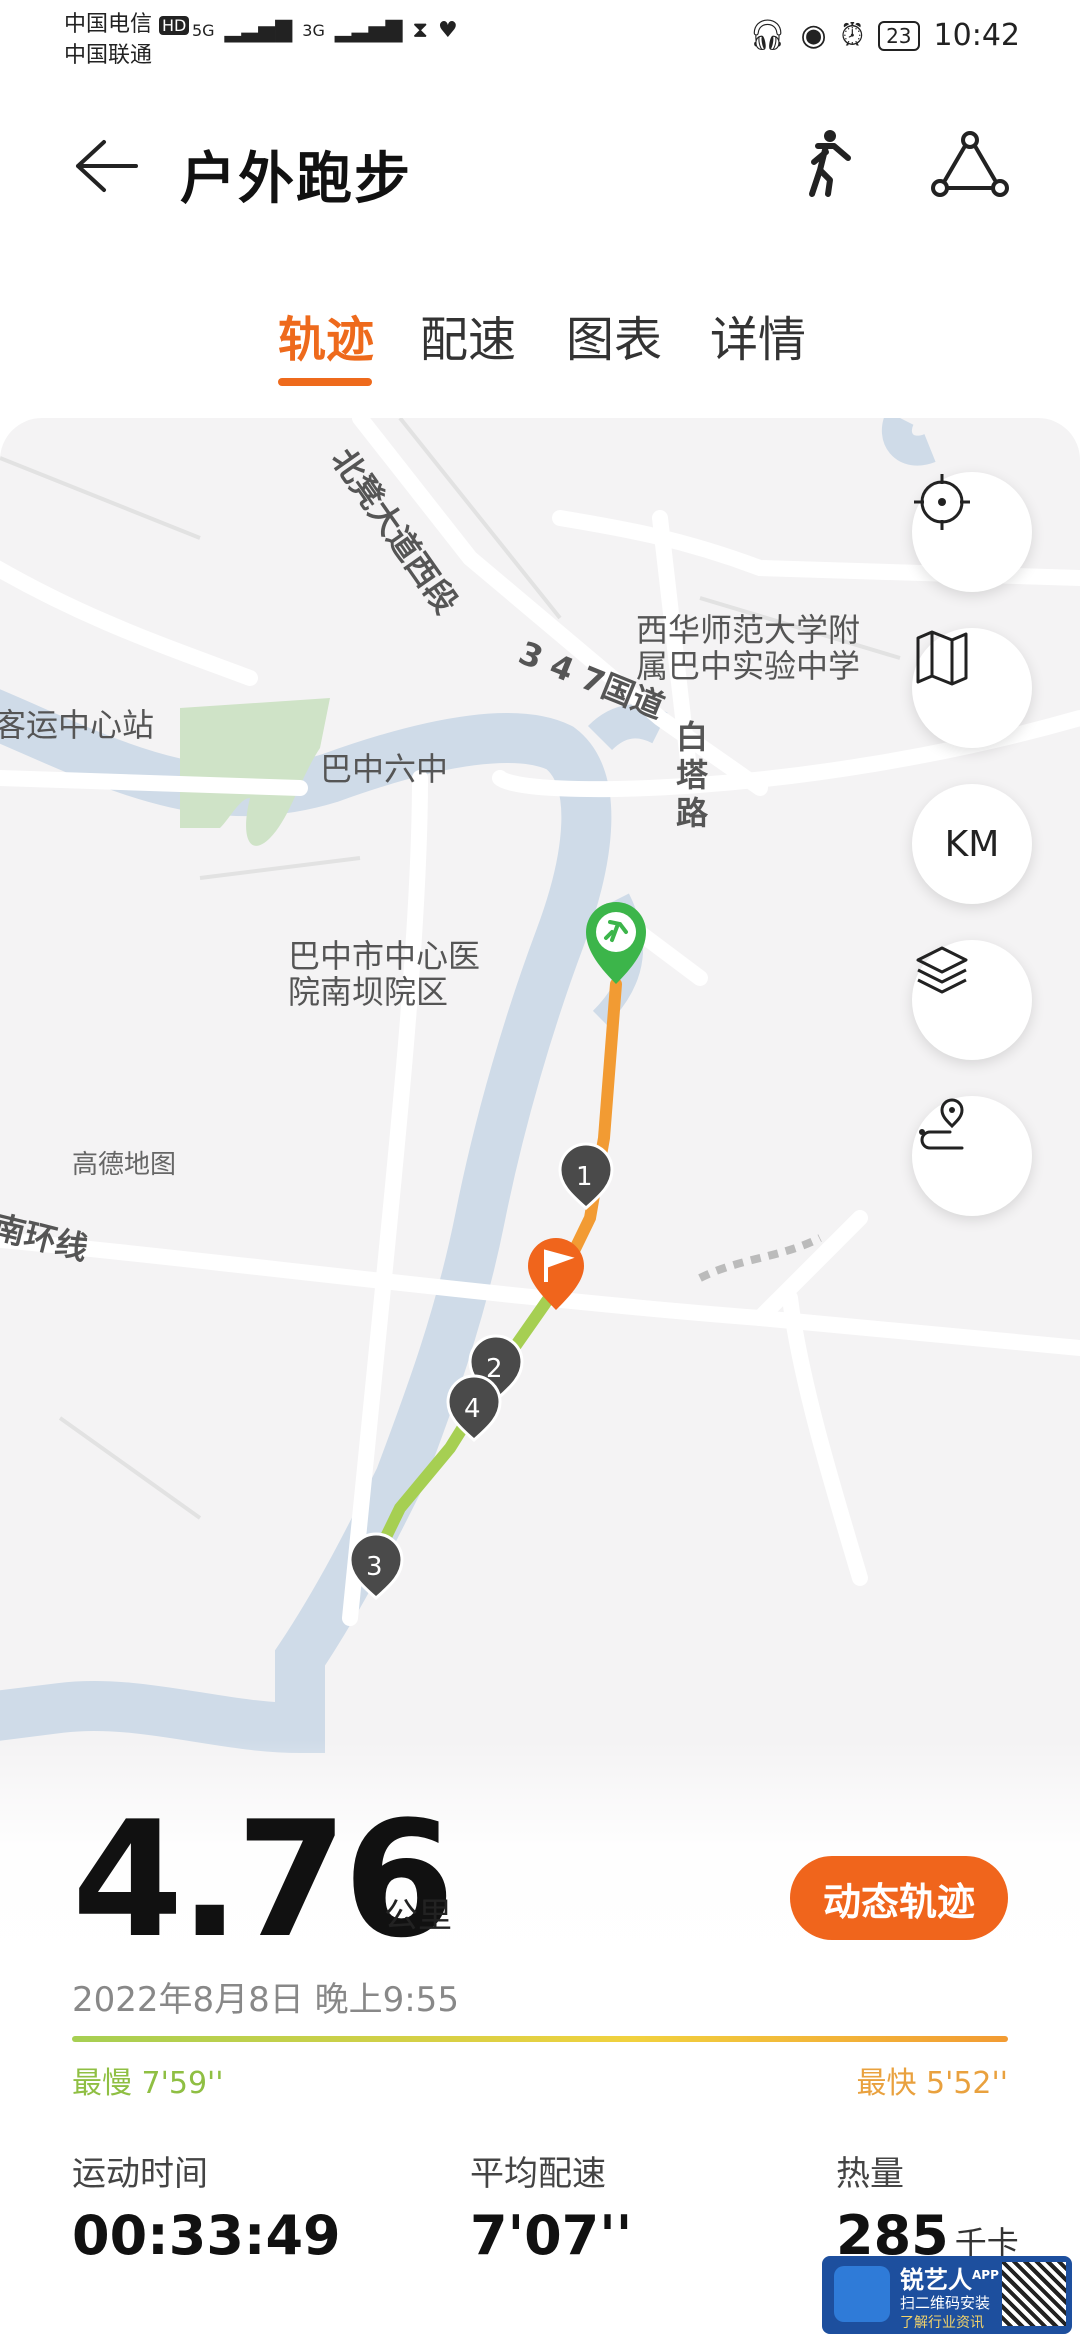  I want to click on stat-pace-label: 平均配速, so click(538, 2174).